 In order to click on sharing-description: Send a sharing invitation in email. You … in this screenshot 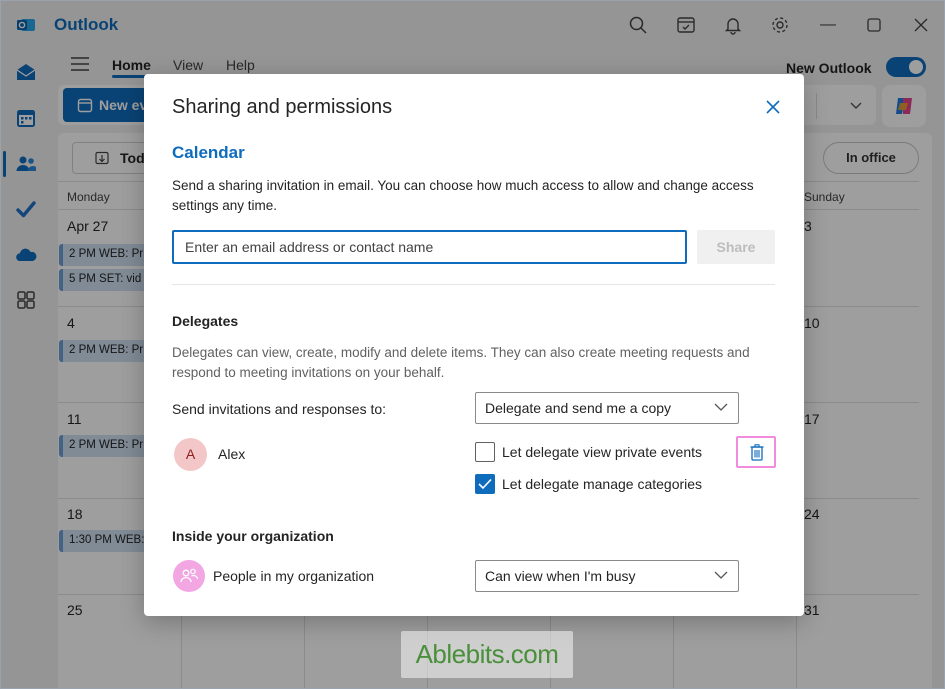, I will do `click(463, 195)`.